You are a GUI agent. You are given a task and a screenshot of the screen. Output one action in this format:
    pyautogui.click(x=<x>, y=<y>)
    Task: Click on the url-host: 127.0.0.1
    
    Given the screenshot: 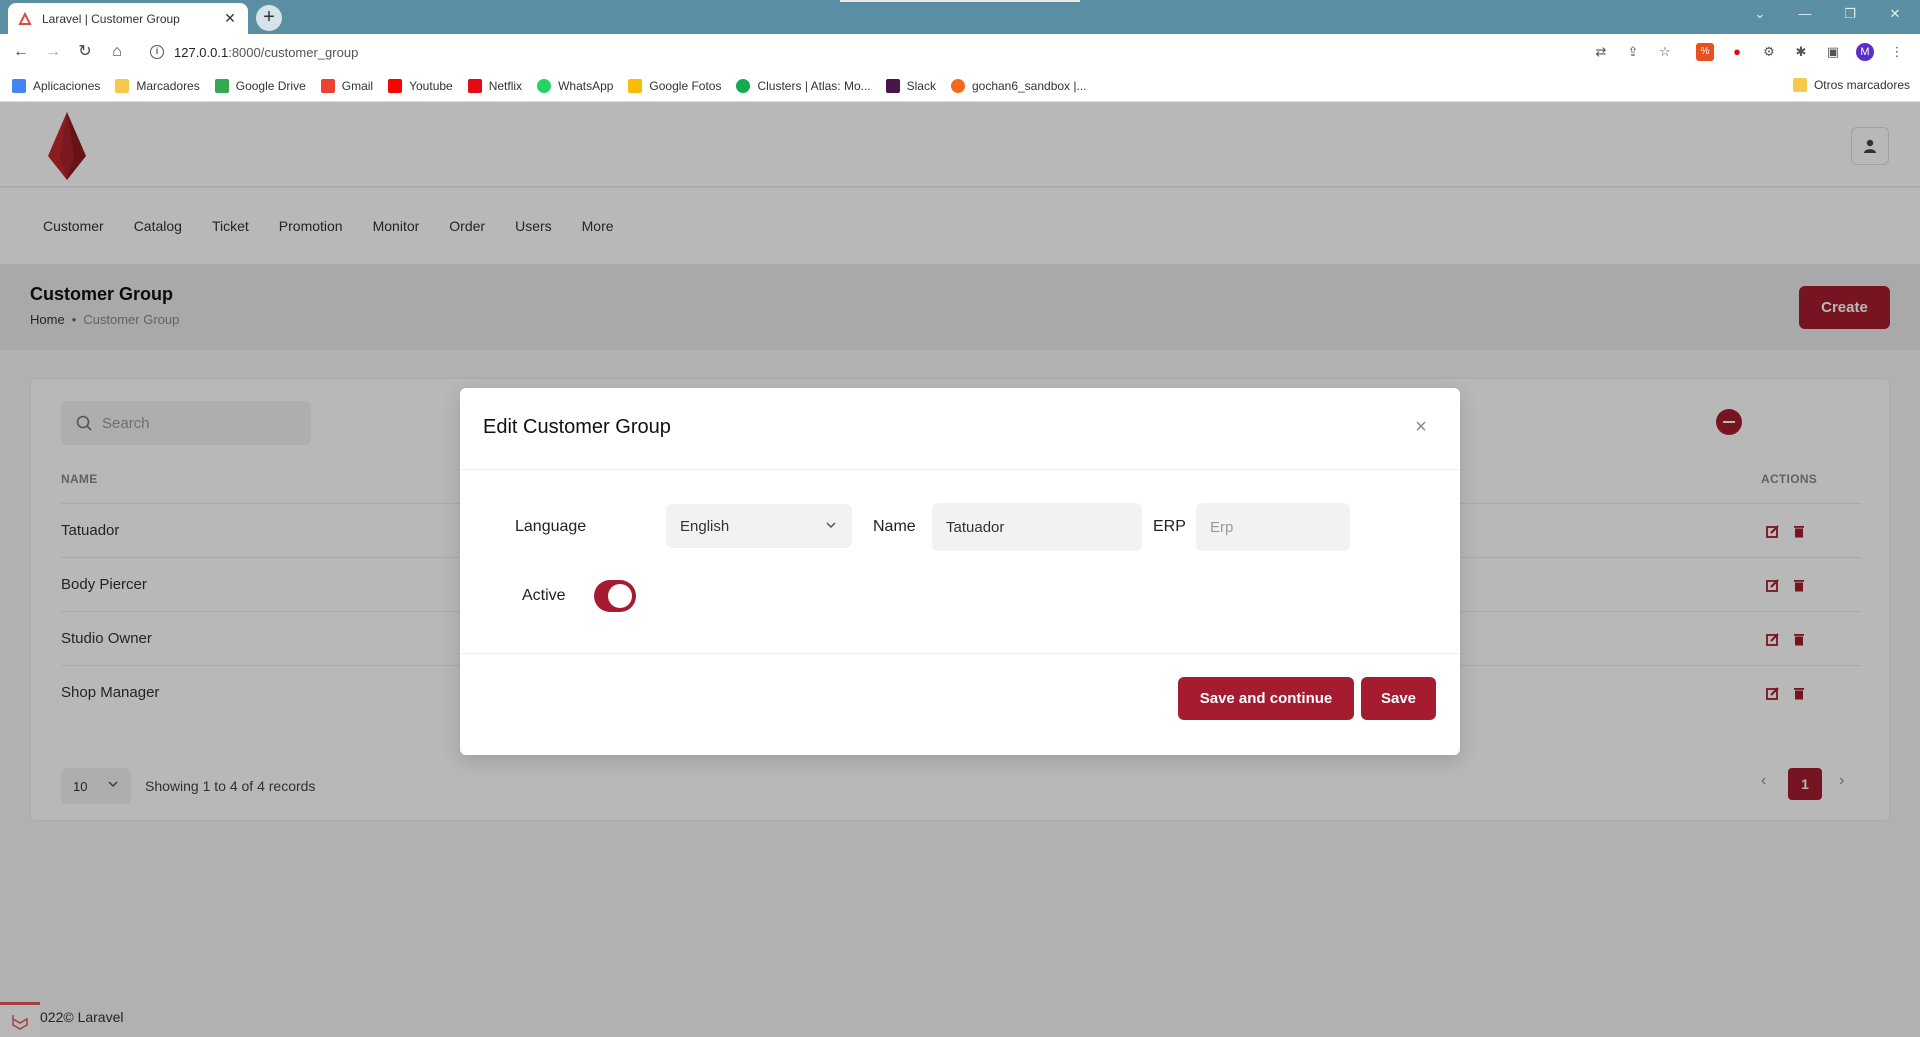 What is the action you would take?
    pyautogui.click(x=201, y=52)
    